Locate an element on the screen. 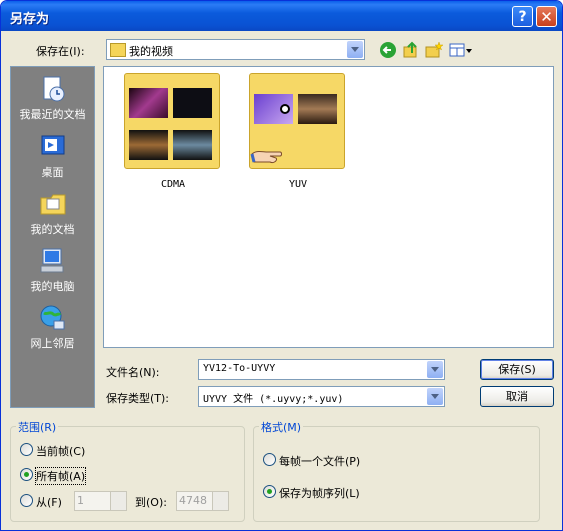 The height and width of the screenshot is (531, 563). from-frame-value: 1 is located at coordinates (80, 500).